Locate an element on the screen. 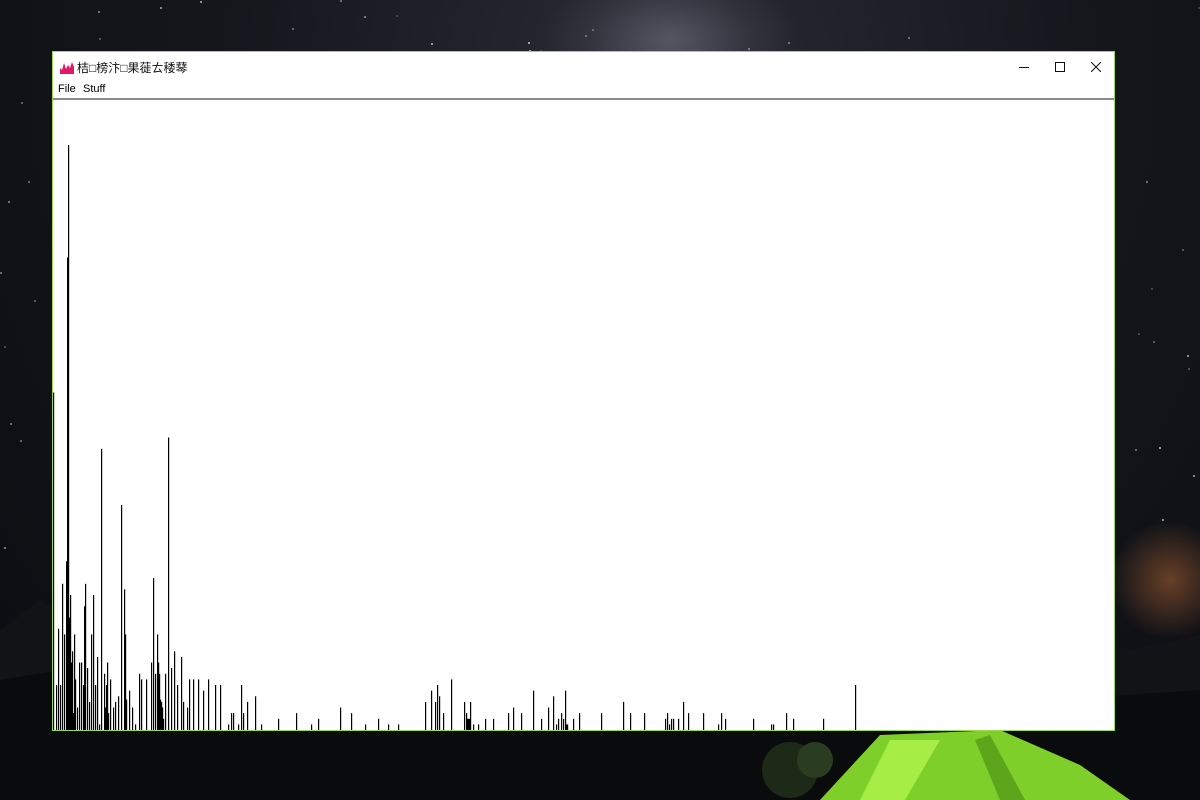  close-button is located at coordinates (1096, 67).